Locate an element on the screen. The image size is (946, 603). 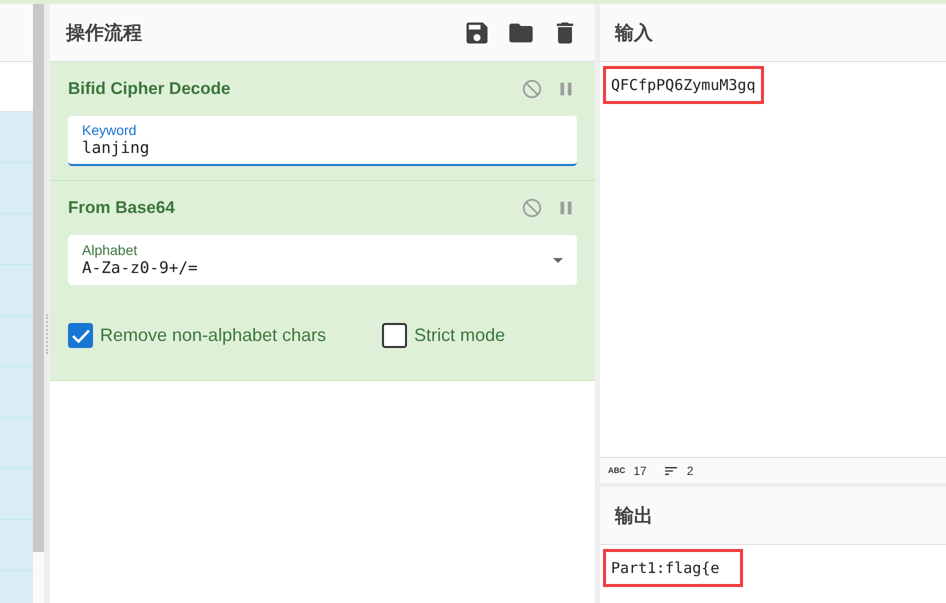
output-text: Part1:flag{e is located at coordinates (673, 568).